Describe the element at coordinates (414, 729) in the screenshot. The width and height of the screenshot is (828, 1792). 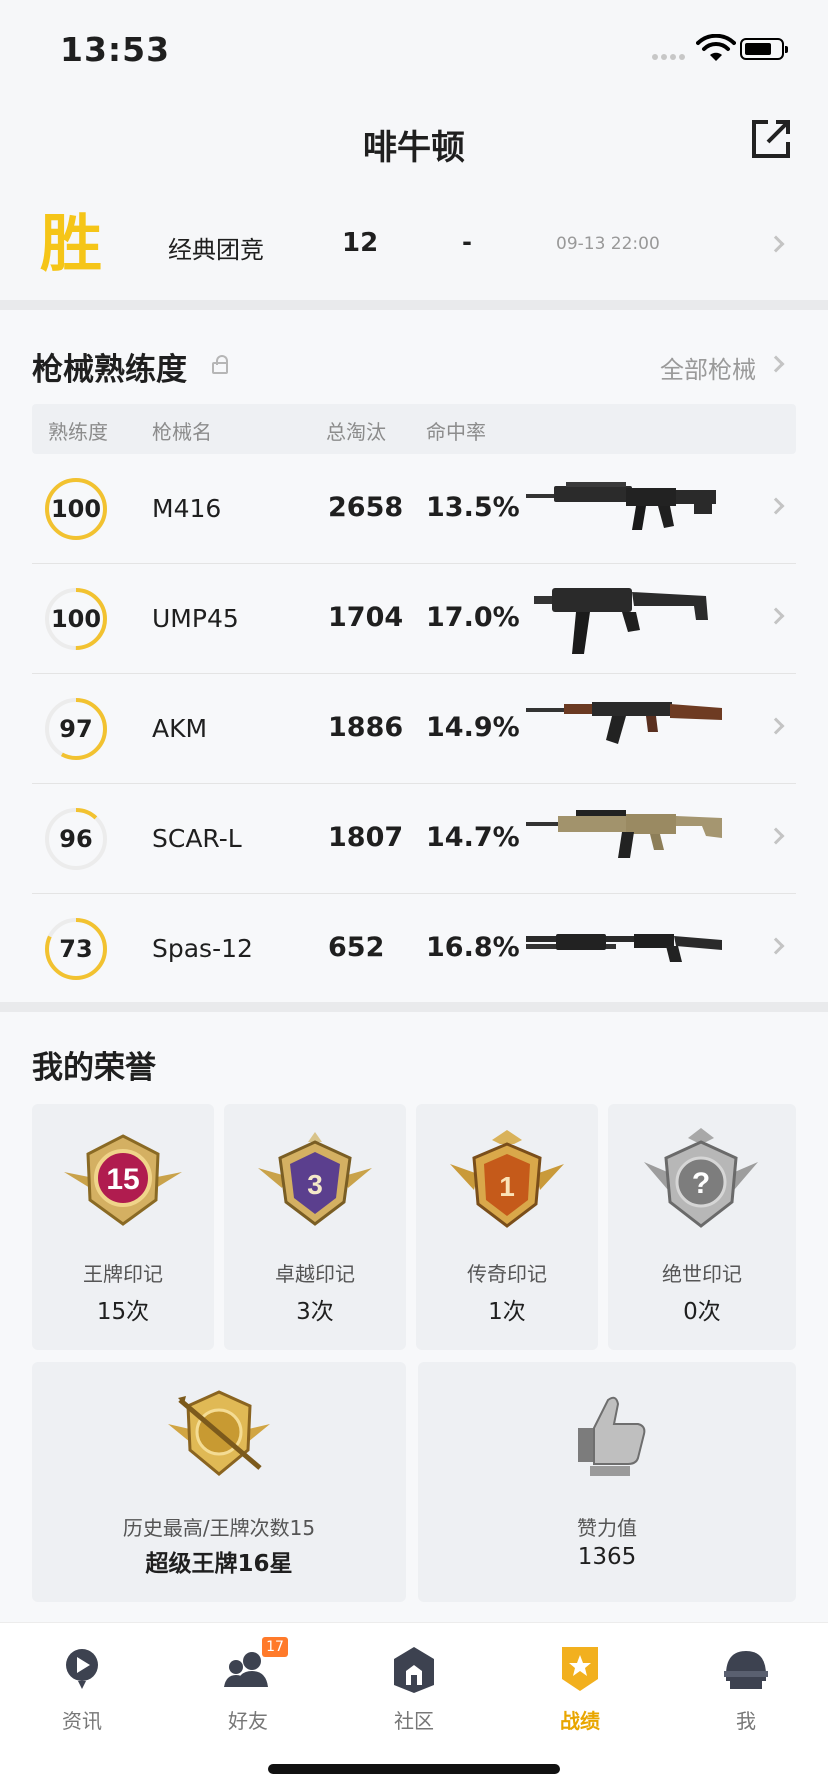
I see `weapon-row: 97 AKM 1886 14.9%` at that location.